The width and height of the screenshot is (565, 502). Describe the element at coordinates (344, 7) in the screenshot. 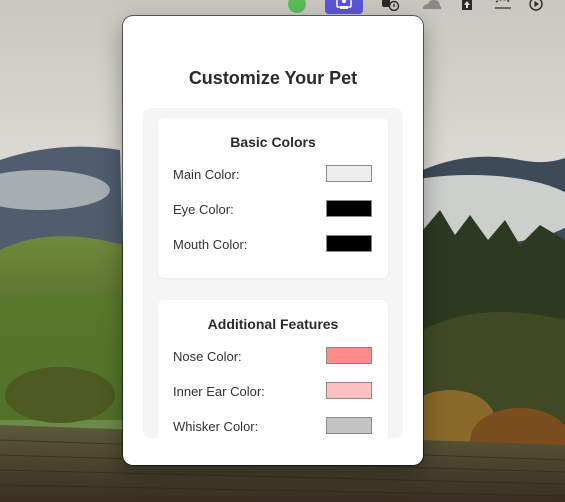

I see `pet-app-icon` at that location.